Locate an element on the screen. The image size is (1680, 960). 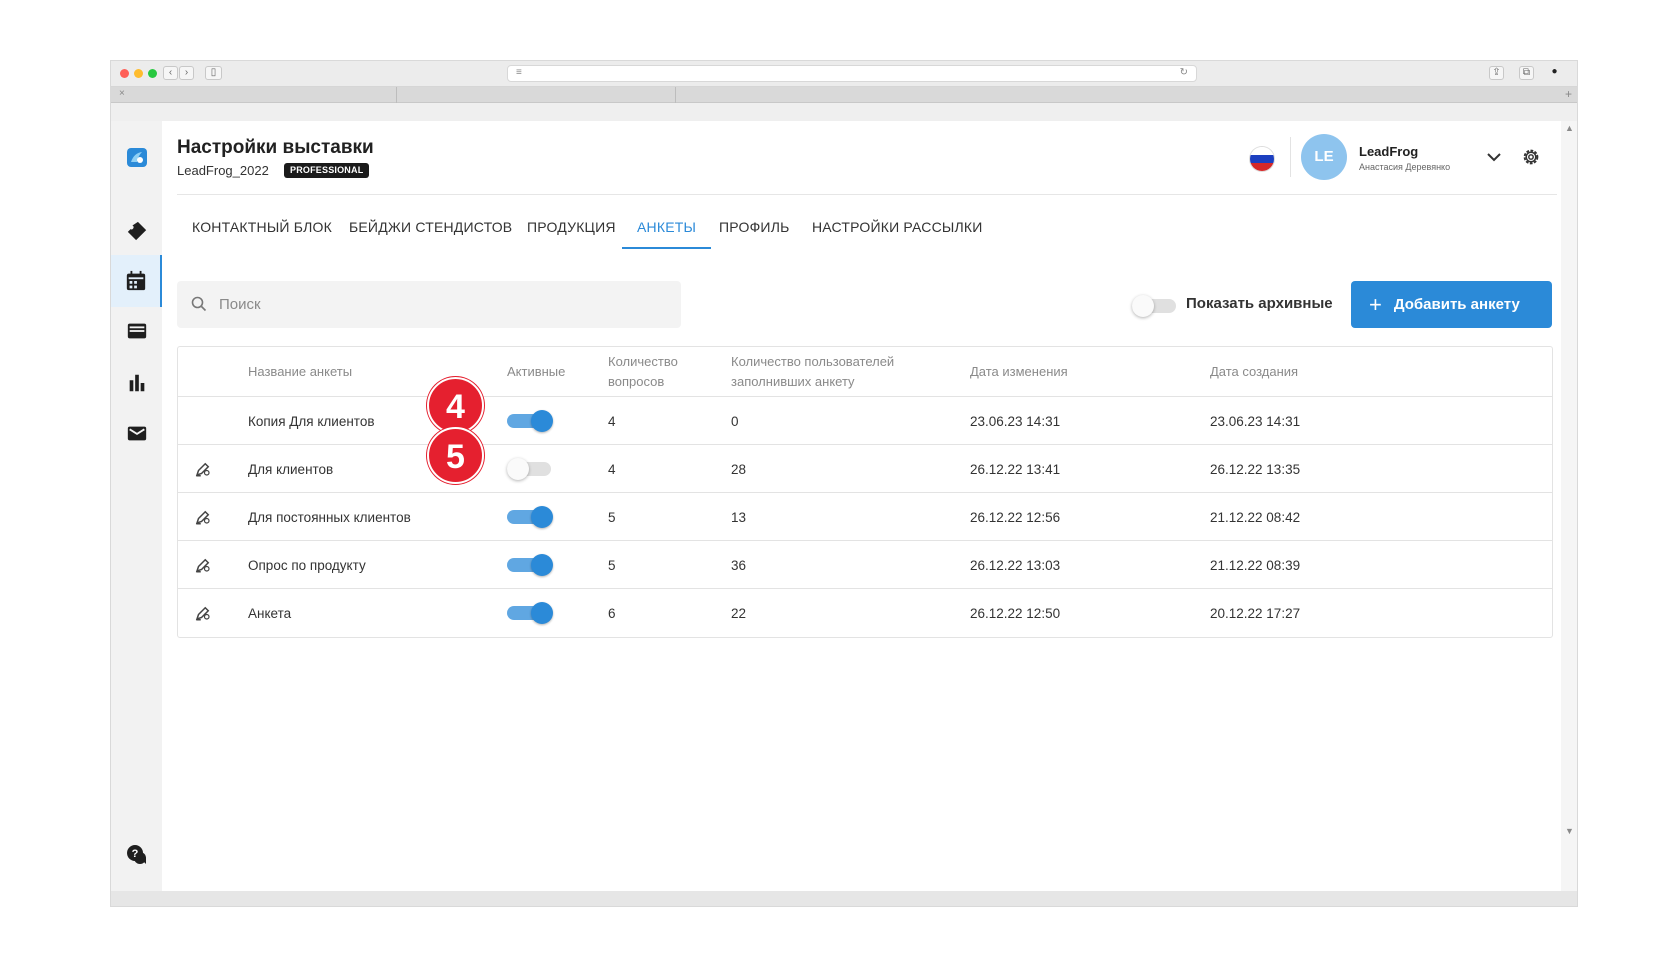
modified-date: 26.12.22 12:50 is located at coordinates (1015, 613).